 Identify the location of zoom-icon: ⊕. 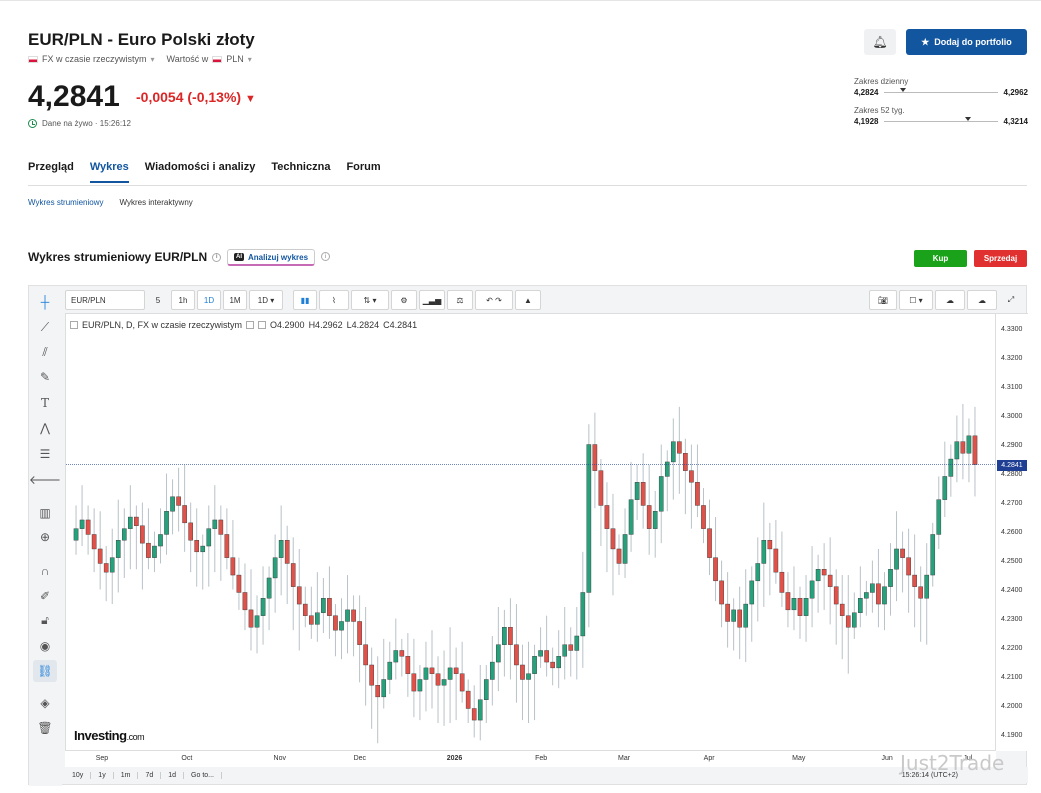
(45, 537).